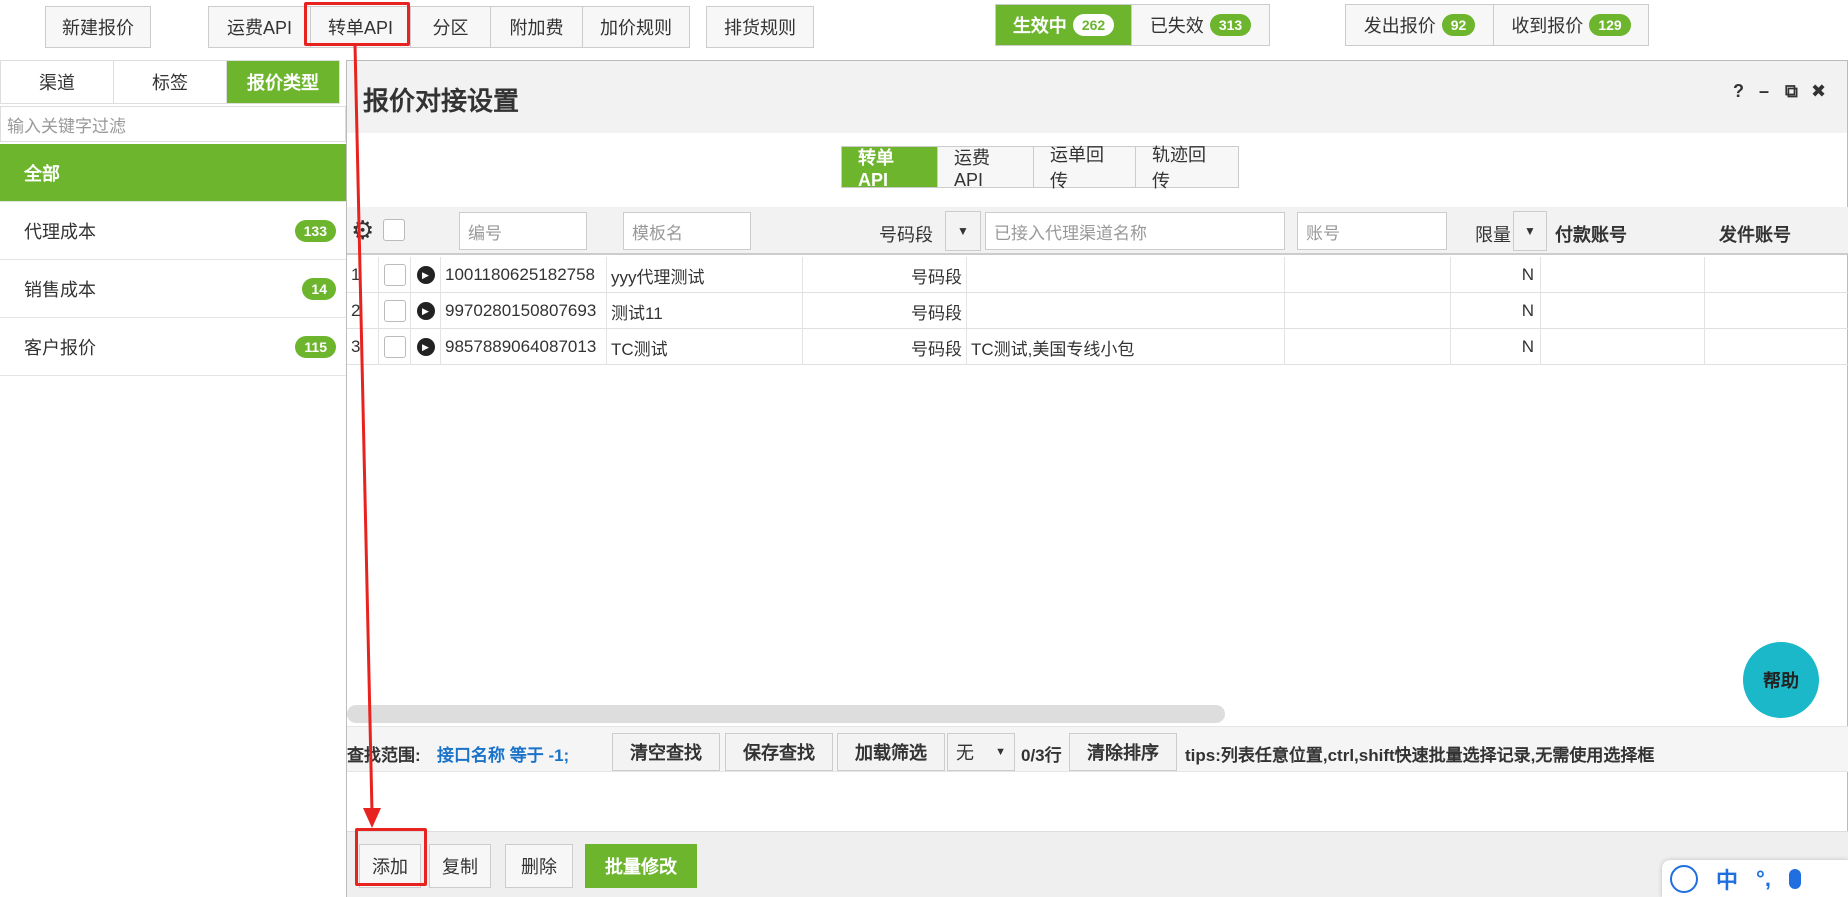 The image size is (1848, 897). I want to click on table-row: 2 ▶ 9970280150807693 测试11 号码段 N, so click(1097, 311).